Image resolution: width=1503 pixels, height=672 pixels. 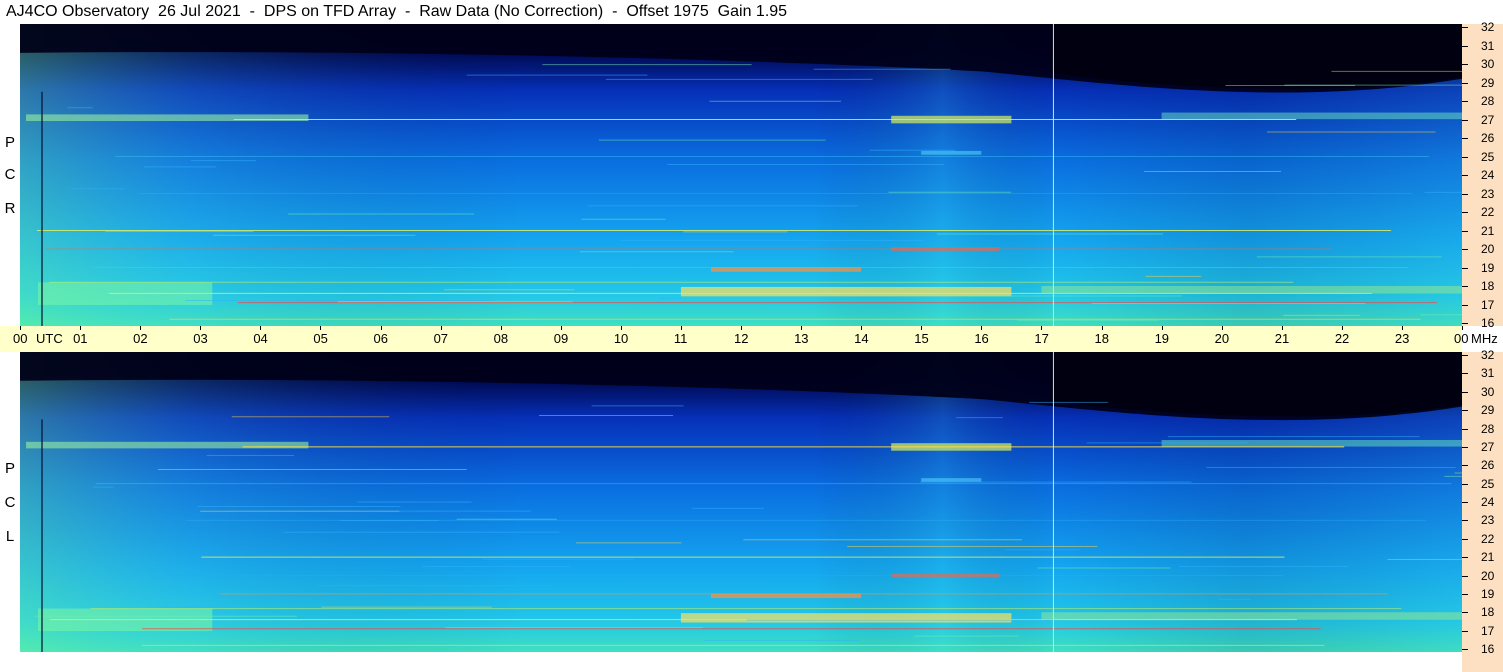 I want to click on time-tick-label: 01, so click(x=80, y=338).